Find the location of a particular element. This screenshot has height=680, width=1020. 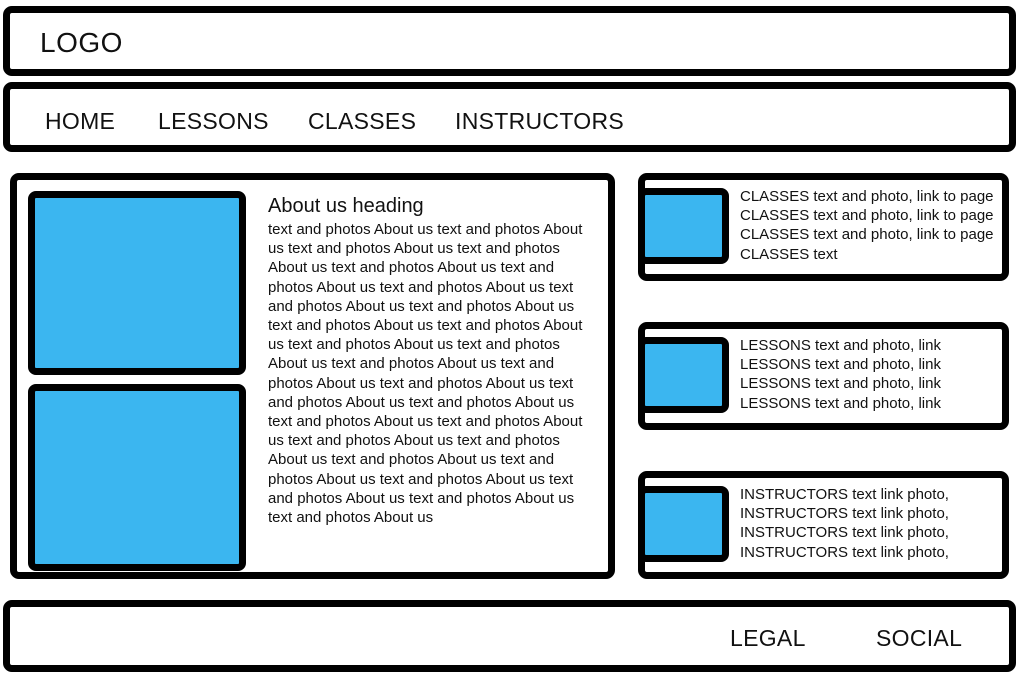

nav-item-classes: CLASSES is located at coordinates (362, 121).